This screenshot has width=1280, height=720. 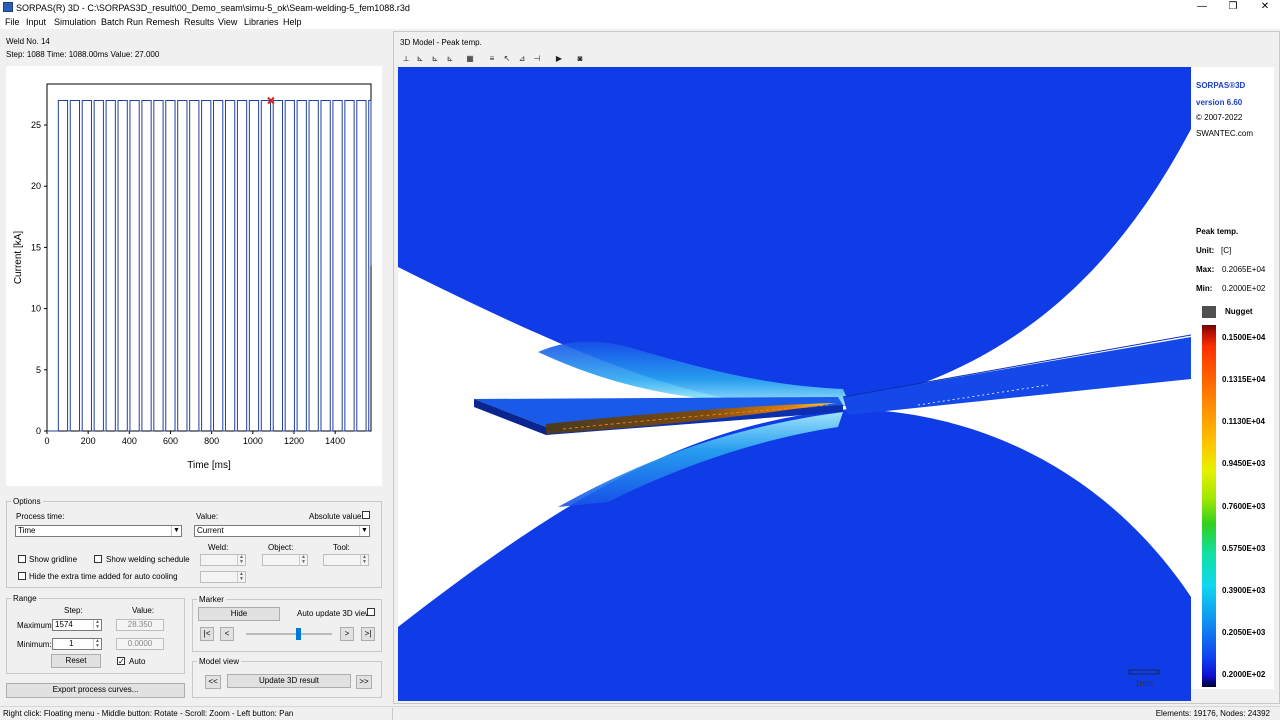 I want to click on maximum-label: Maximum:, so click(x=35, y=625).